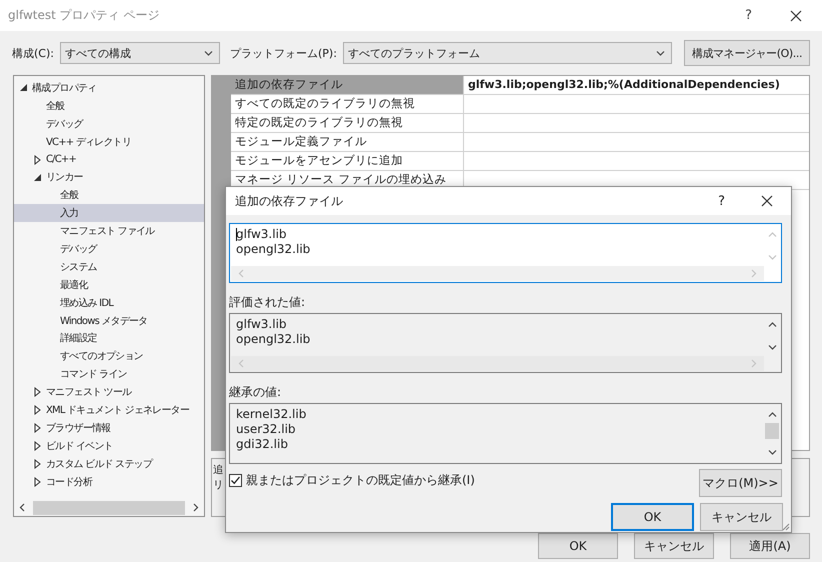 Image resolution: width=822 pixels, height=562 pixels. Describe the element at coordinates (109, 463) in the screenshot. I see `tree-item: カスタム ビルド ステップ` at that location.